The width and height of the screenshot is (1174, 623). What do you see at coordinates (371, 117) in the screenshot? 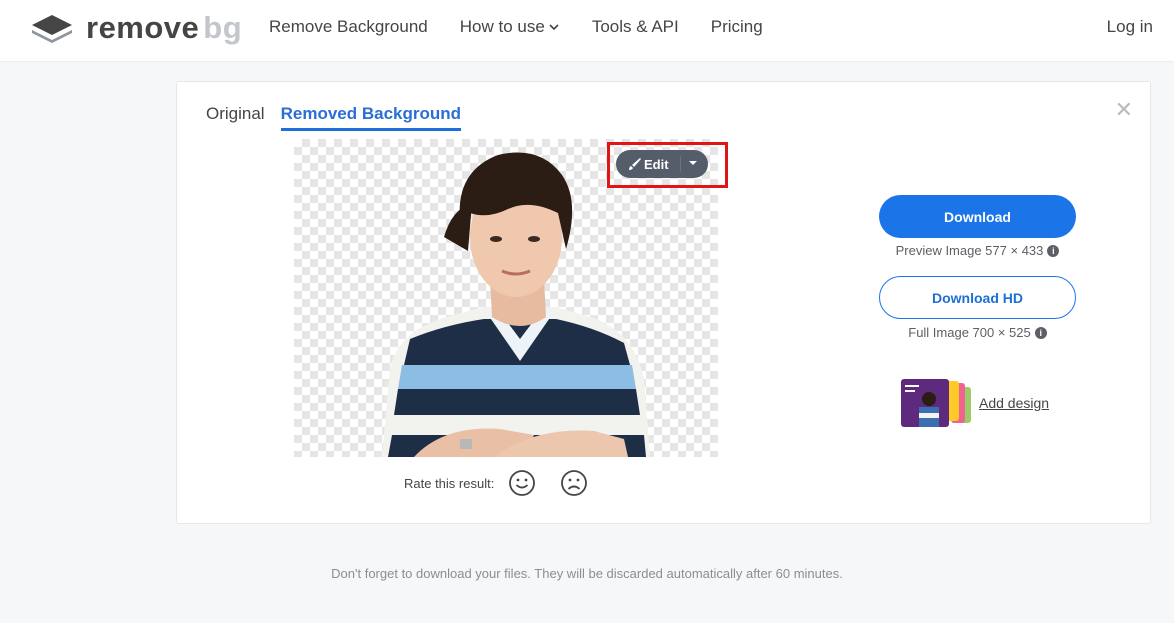
I see `tab-removed-background: Removed Background` at bounding box center [371, 117].